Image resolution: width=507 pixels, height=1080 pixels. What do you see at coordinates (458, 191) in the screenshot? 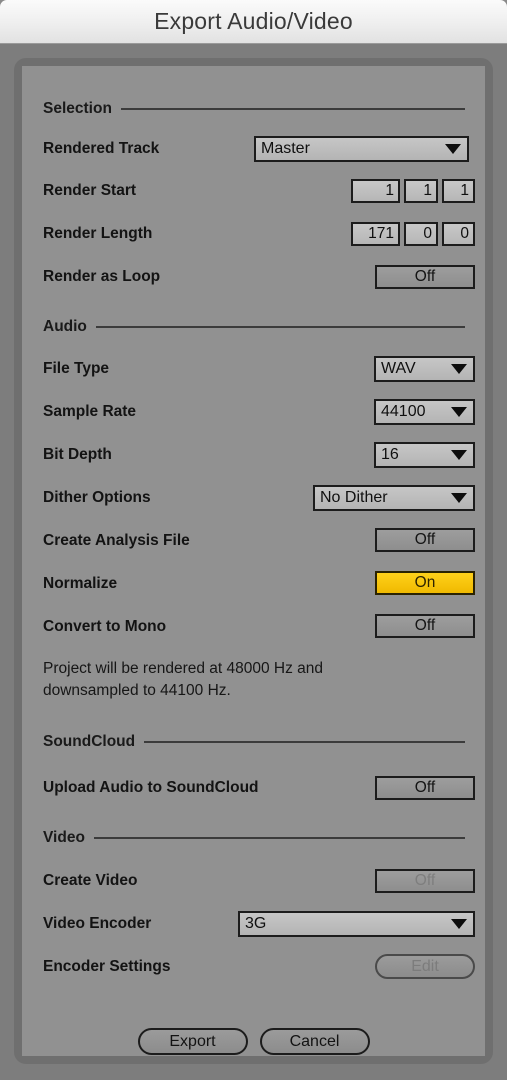
I see `render-start-sixteenths-field: 1` at bounding box center [458, 191].